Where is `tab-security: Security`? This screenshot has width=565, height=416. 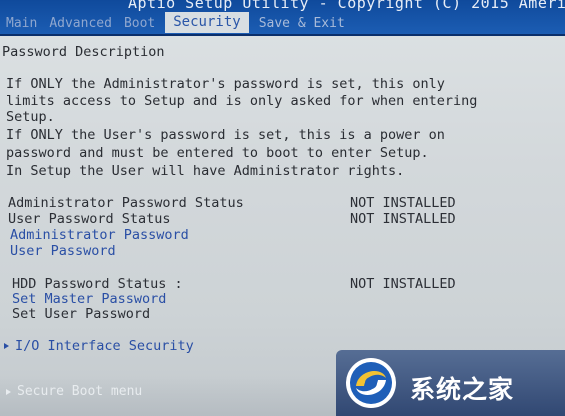
tab-security: Security is located at coordinates (207, 22).